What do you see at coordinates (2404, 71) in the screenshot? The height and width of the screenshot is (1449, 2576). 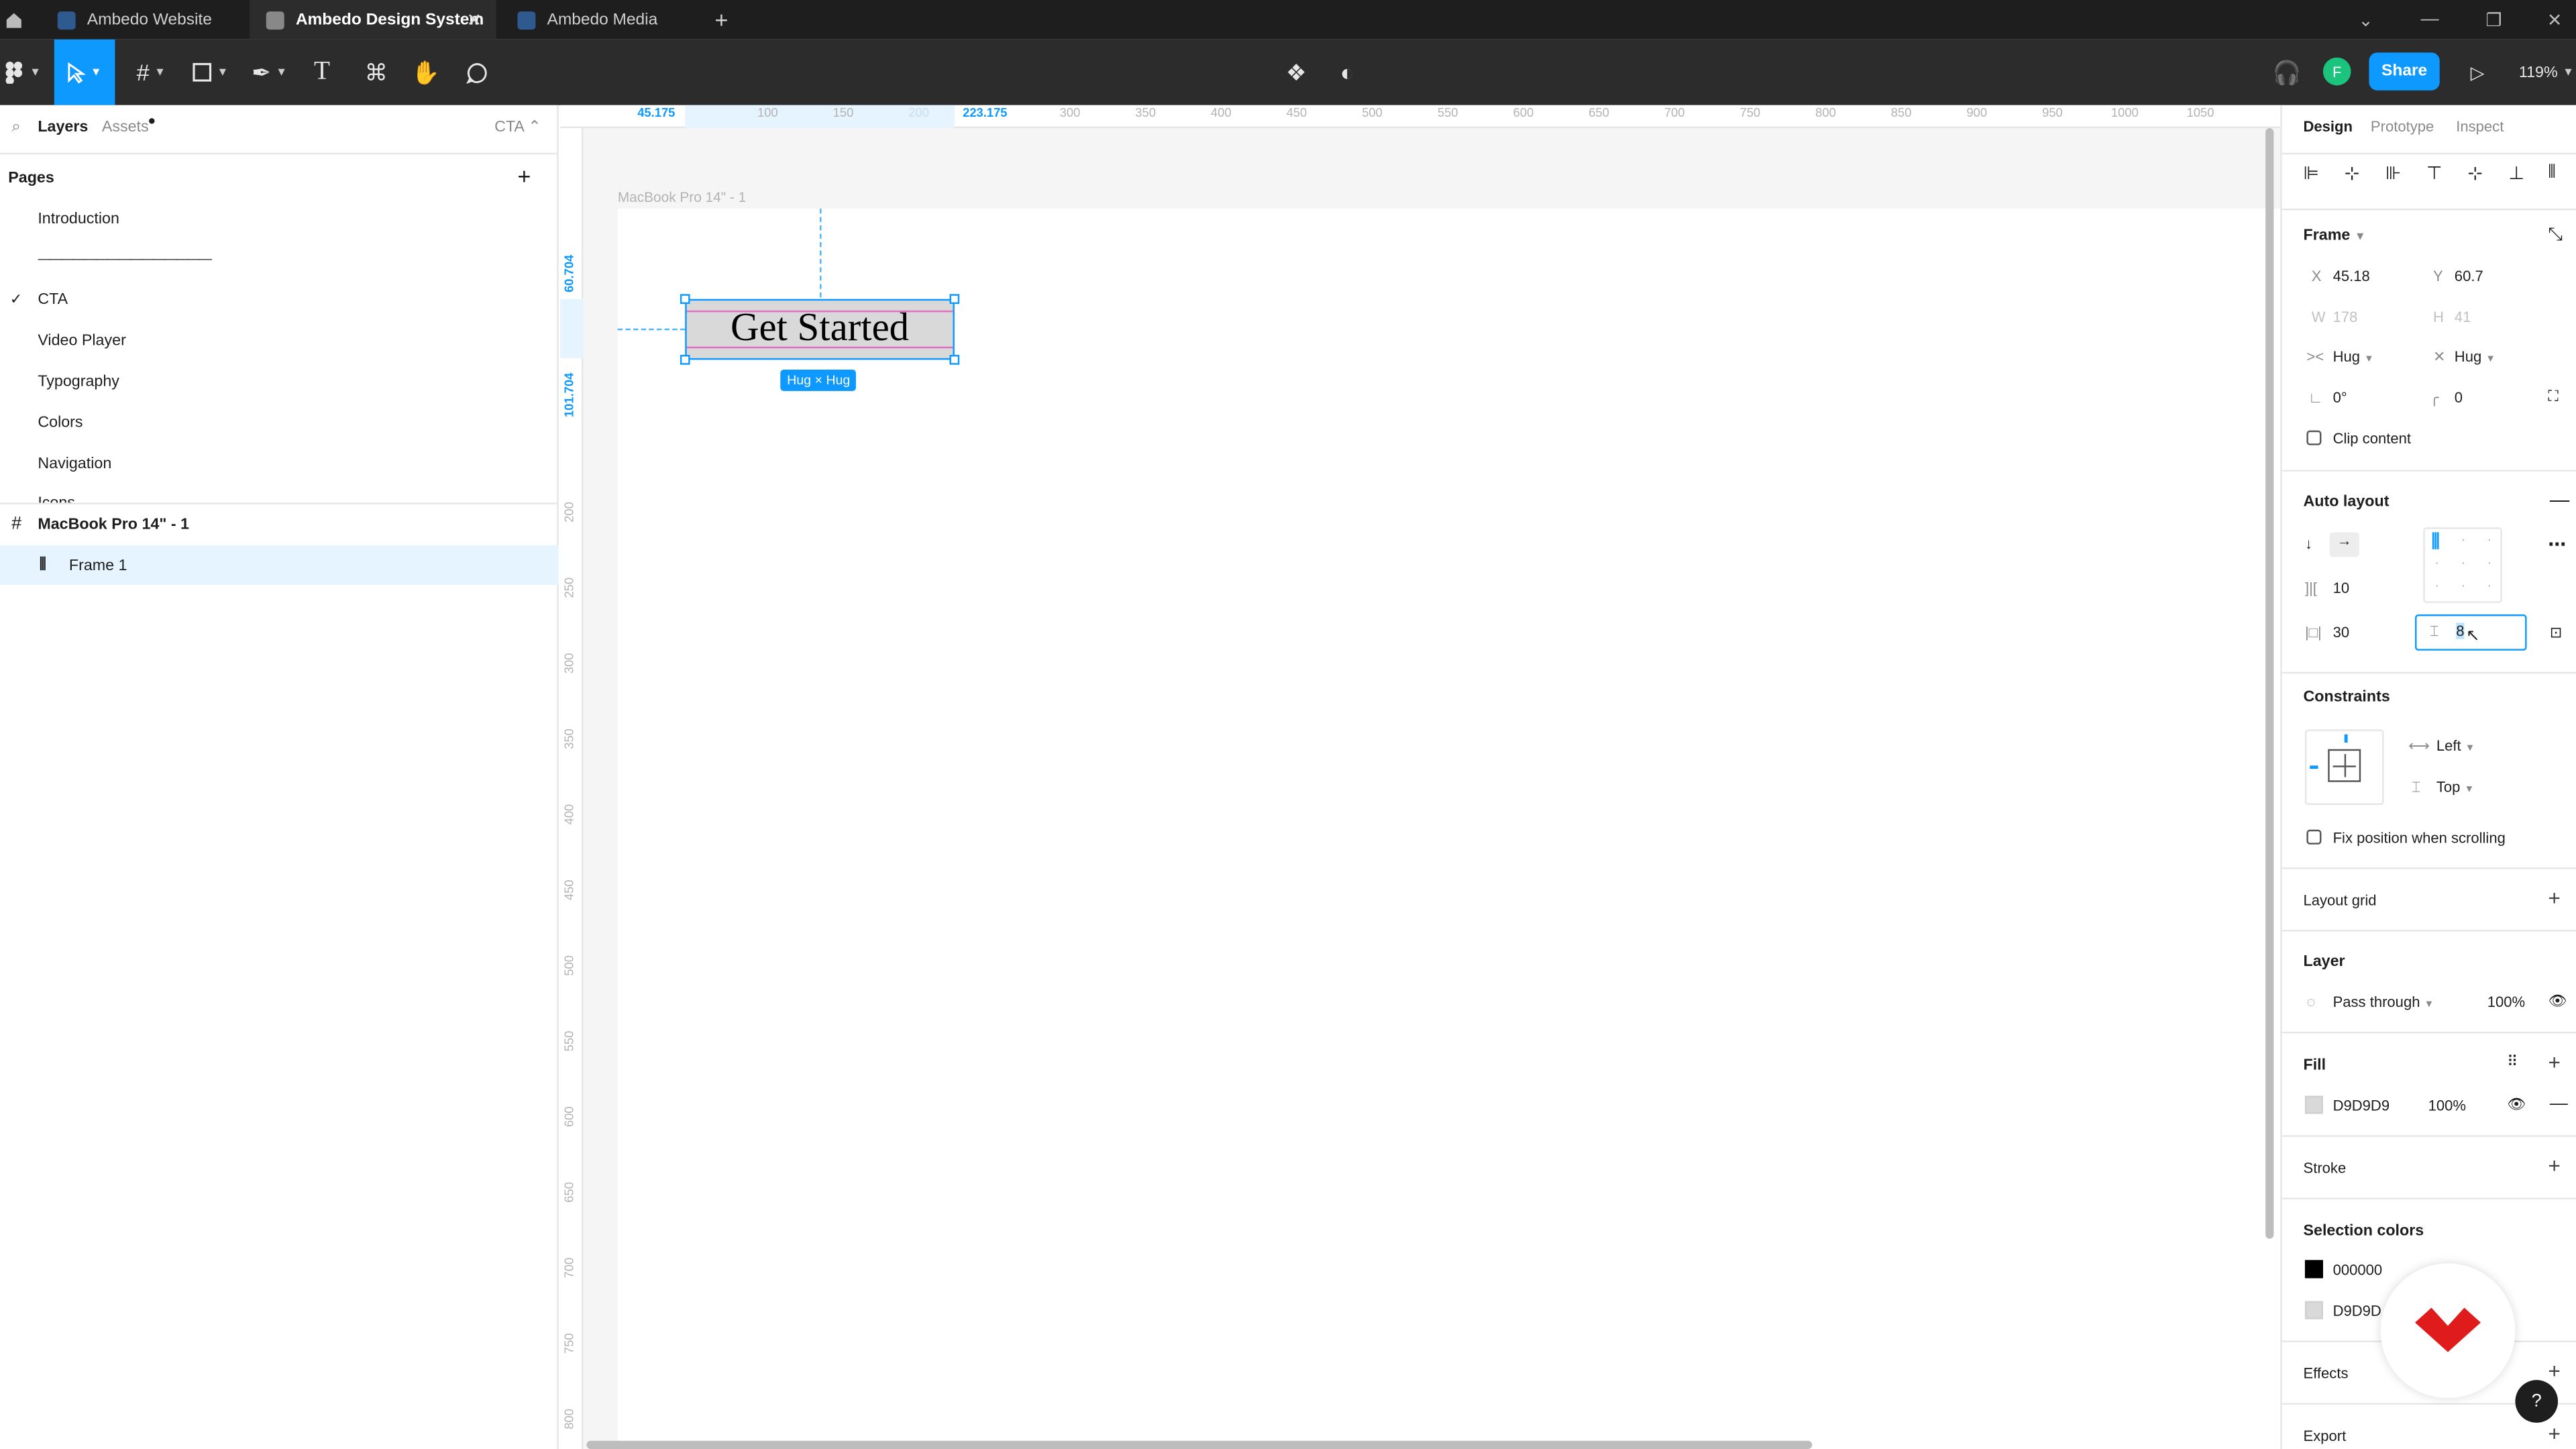 I see `share-button: Share` at bounding box center [2404, 71].